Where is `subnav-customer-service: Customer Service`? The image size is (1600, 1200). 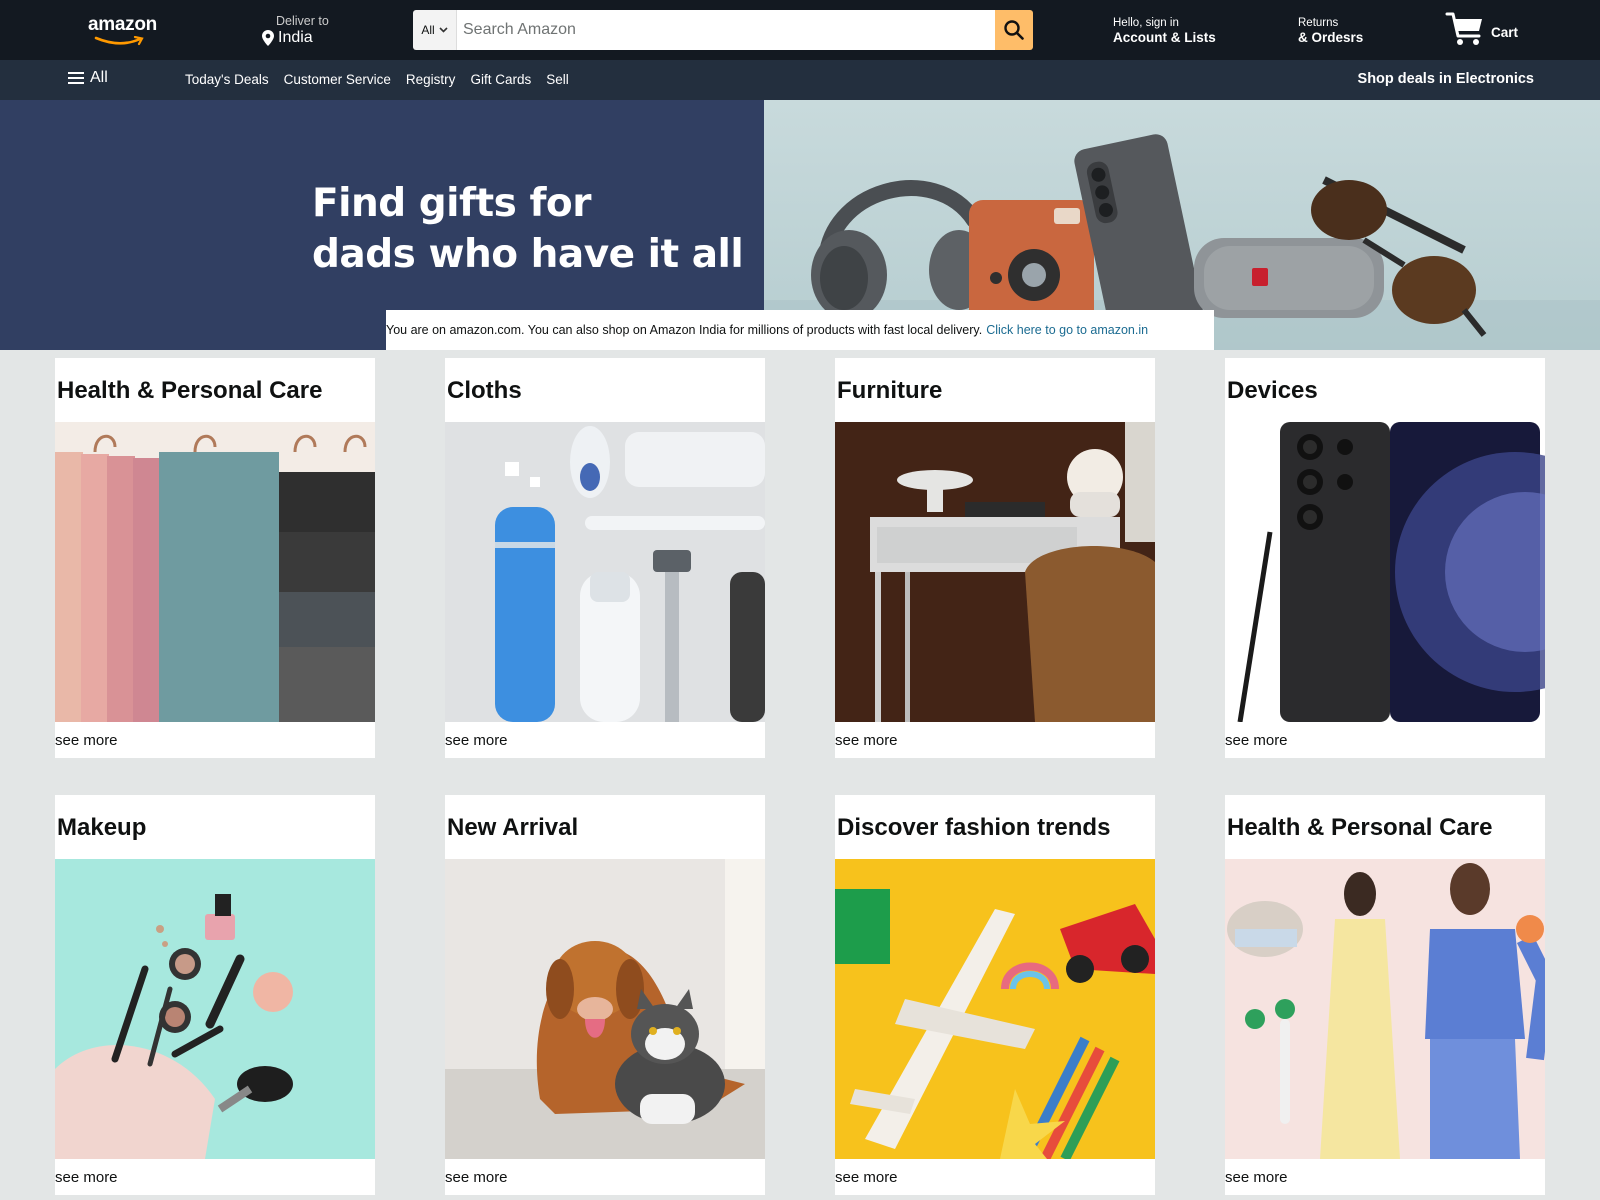
subnav-customer-service: Customer Service is located at coordinates (337, 79).